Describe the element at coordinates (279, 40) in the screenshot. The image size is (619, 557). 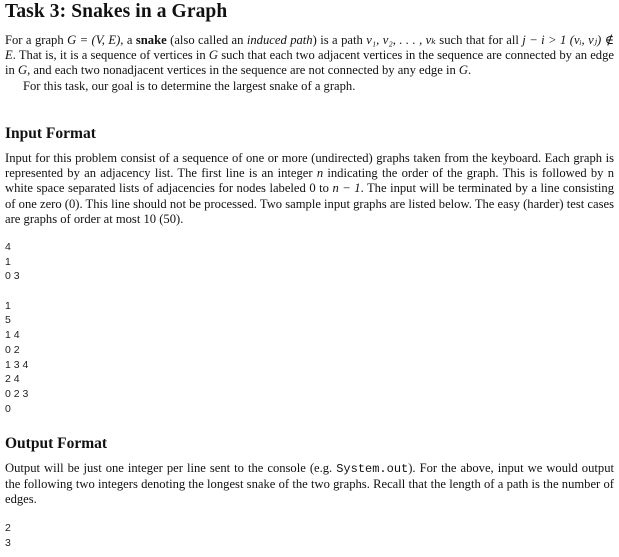
I see `term-induced-path: induced path` at that location.